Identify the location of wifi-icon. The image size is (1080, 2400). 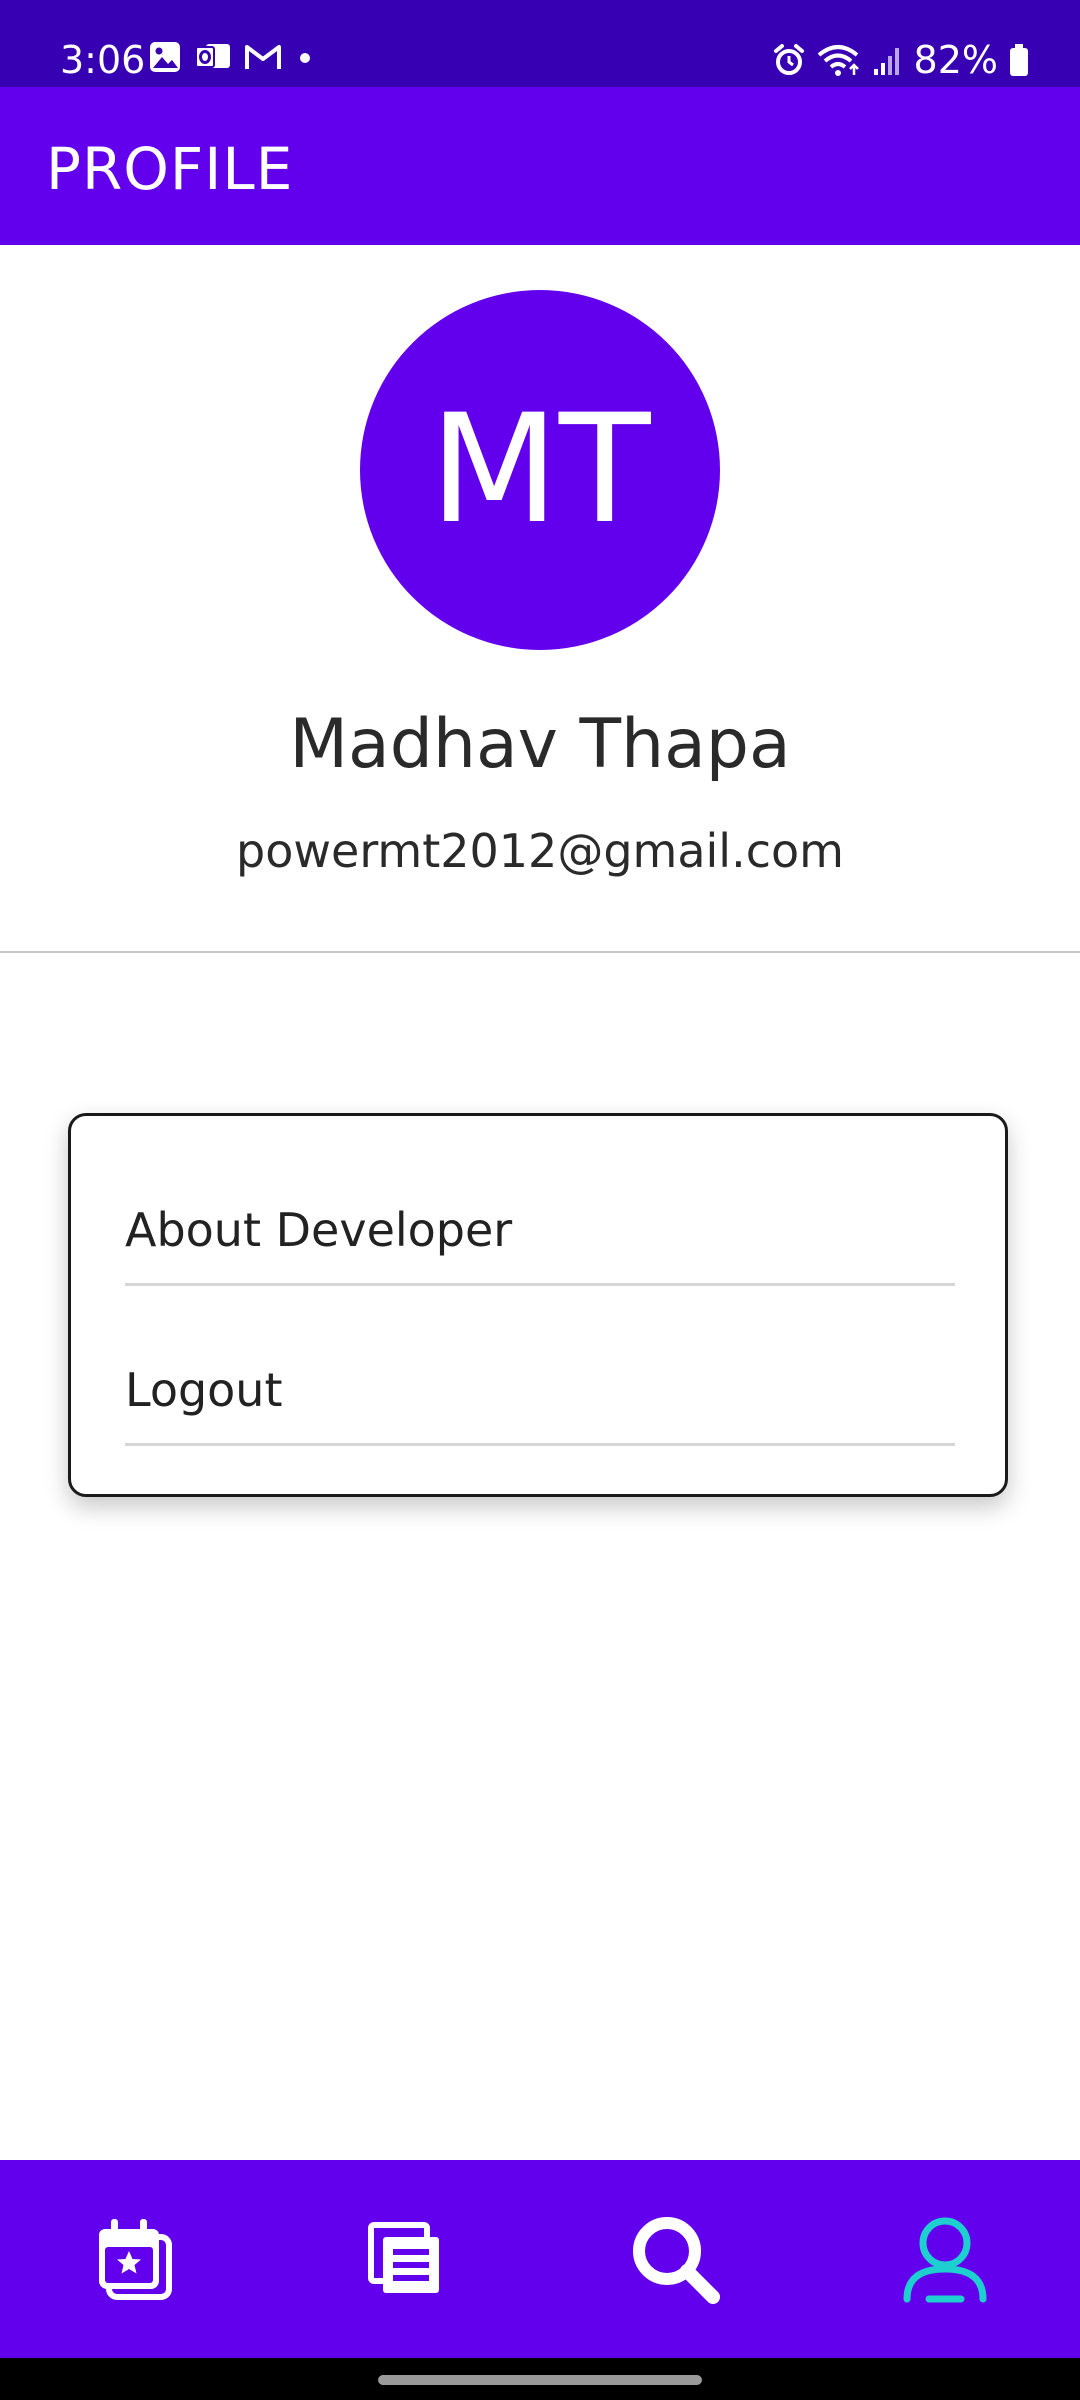
(838, 60).